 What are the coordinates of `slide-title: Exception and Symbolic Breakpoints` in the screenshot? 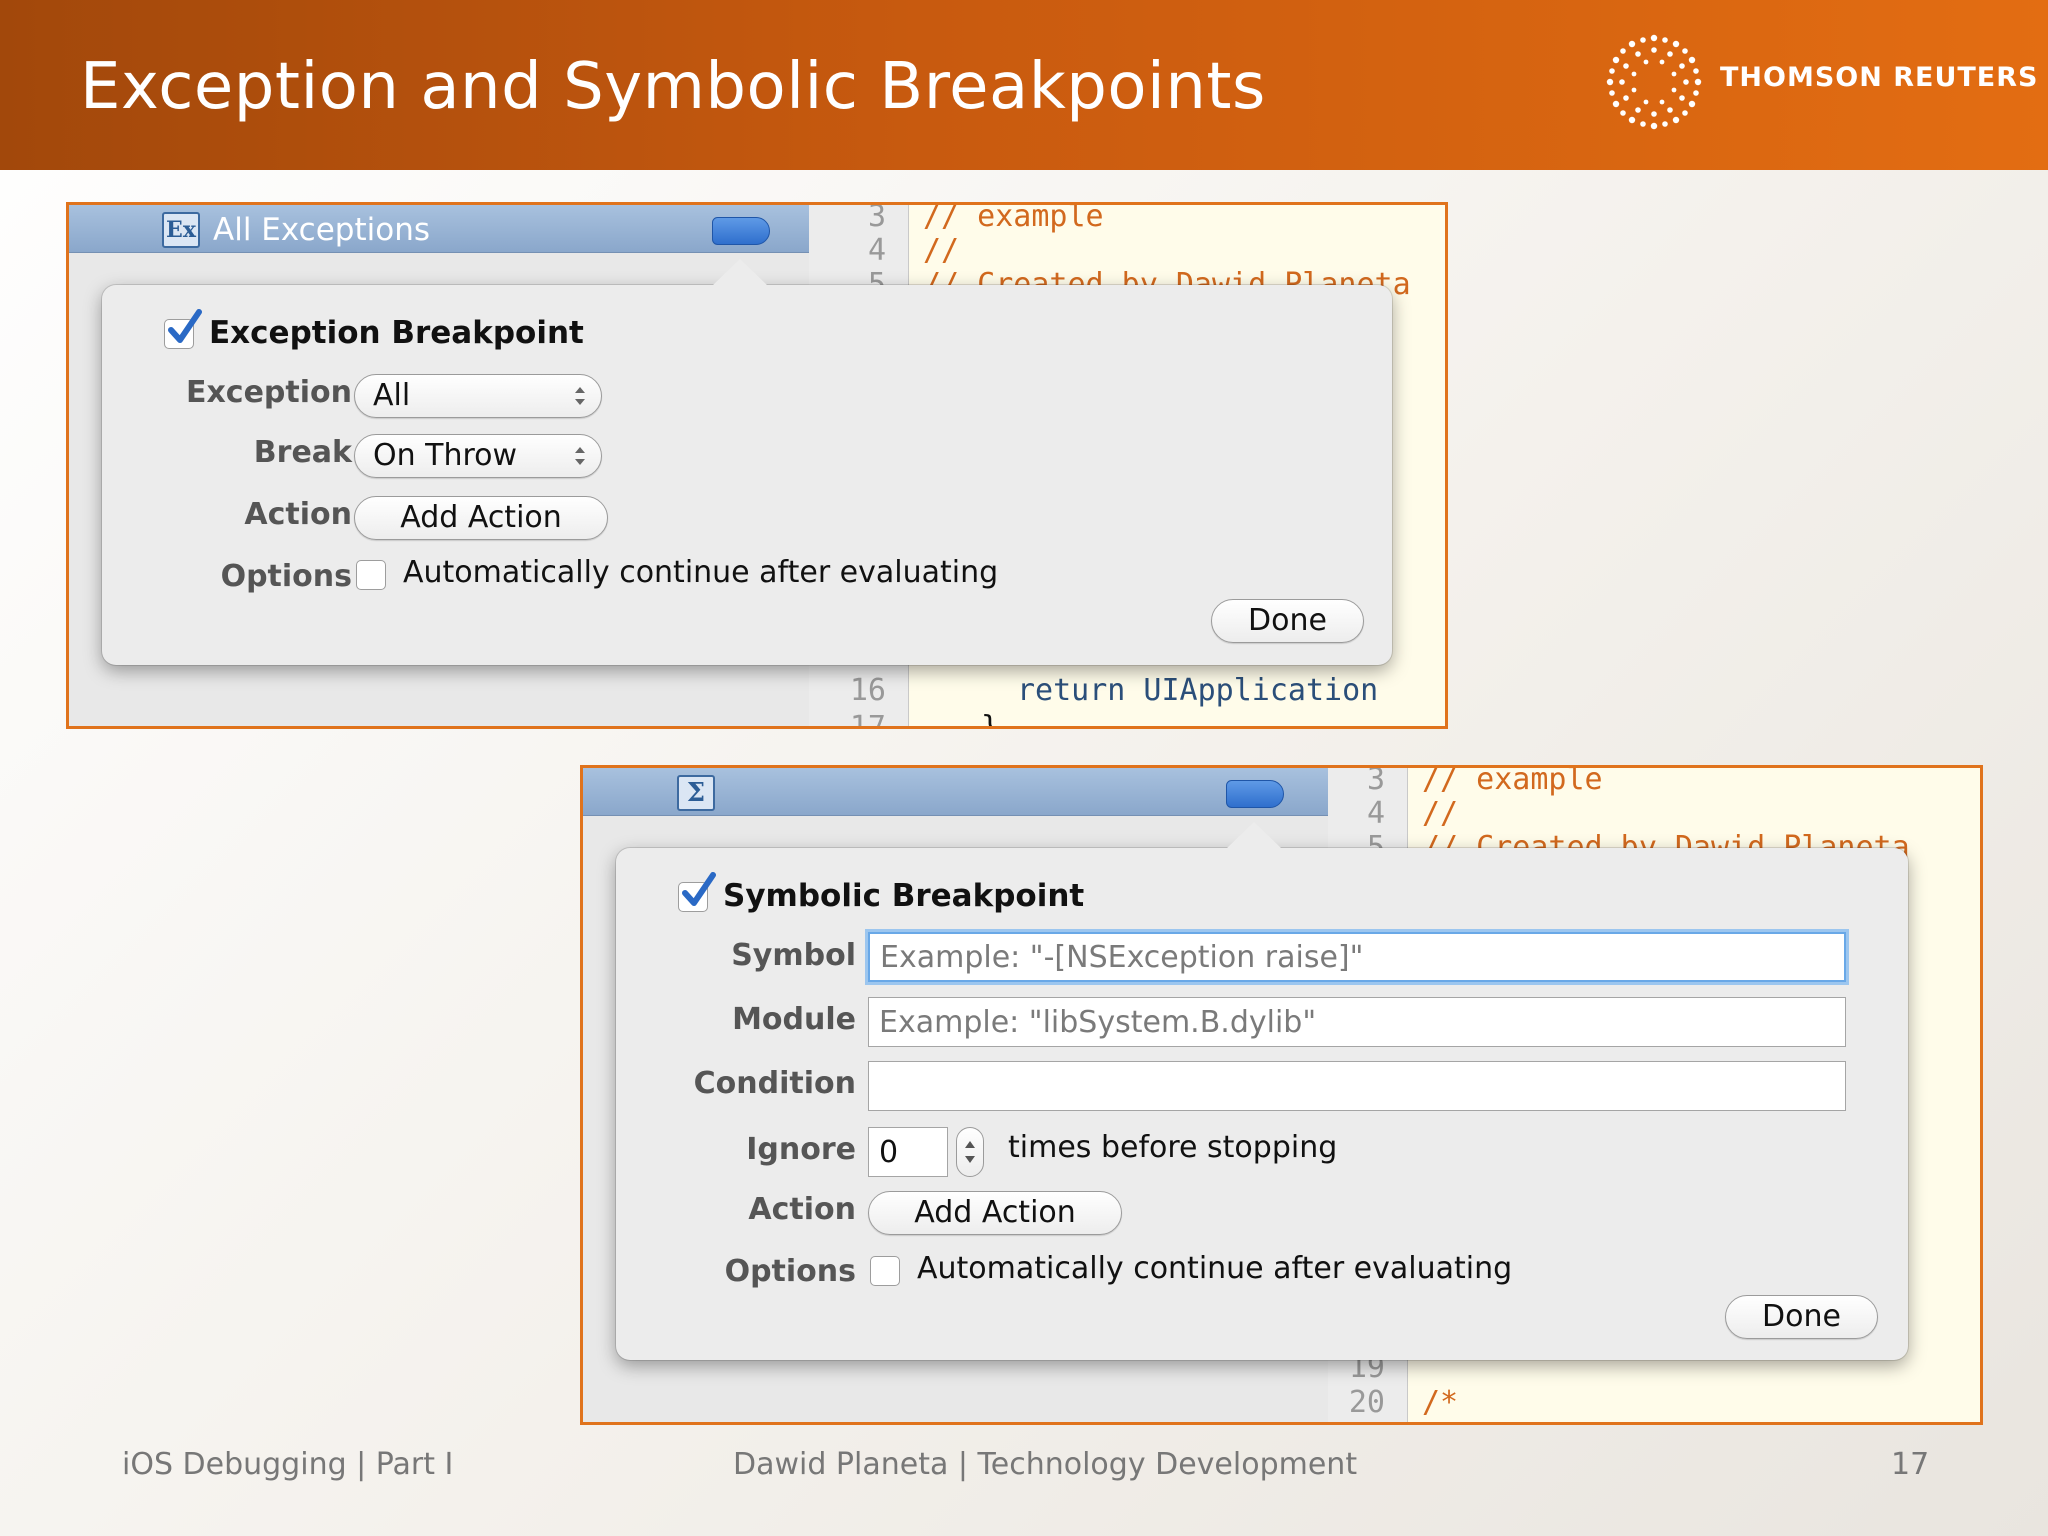 It's located at (673, 87).